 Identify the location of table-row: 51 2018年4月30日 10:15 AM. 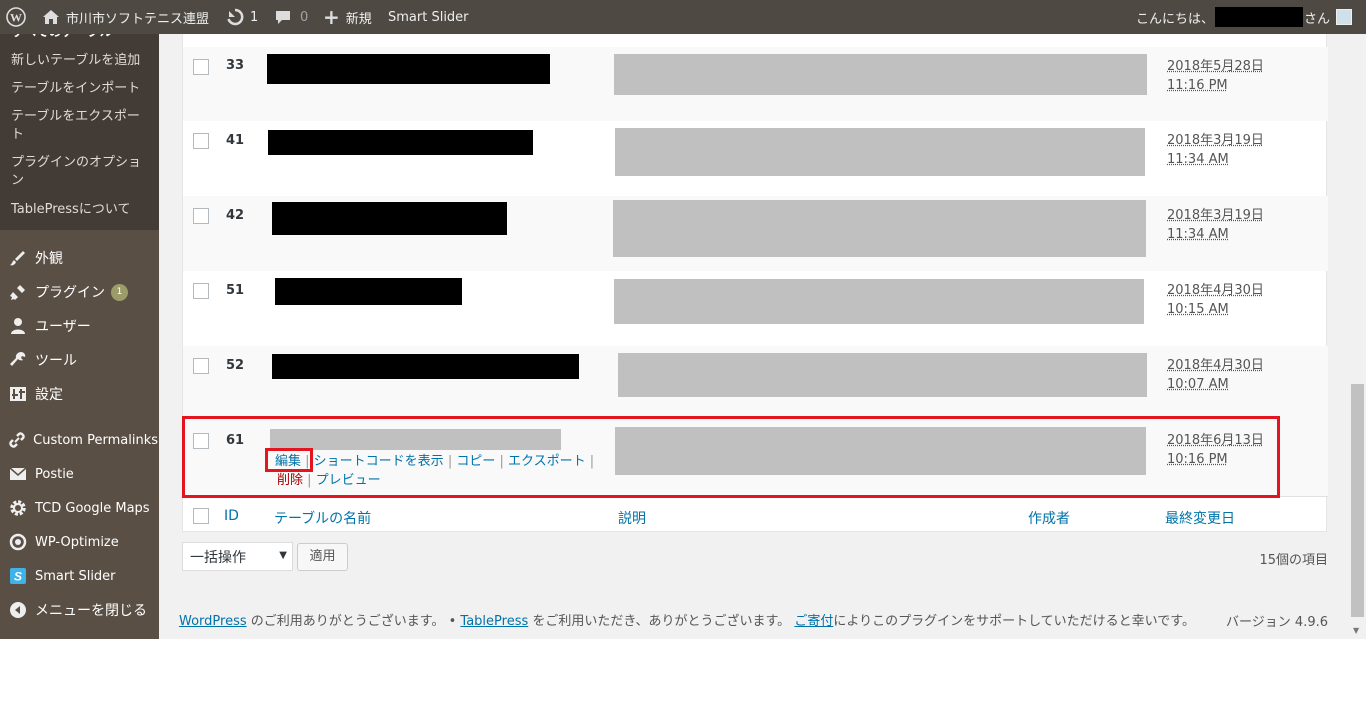
(755, 308).